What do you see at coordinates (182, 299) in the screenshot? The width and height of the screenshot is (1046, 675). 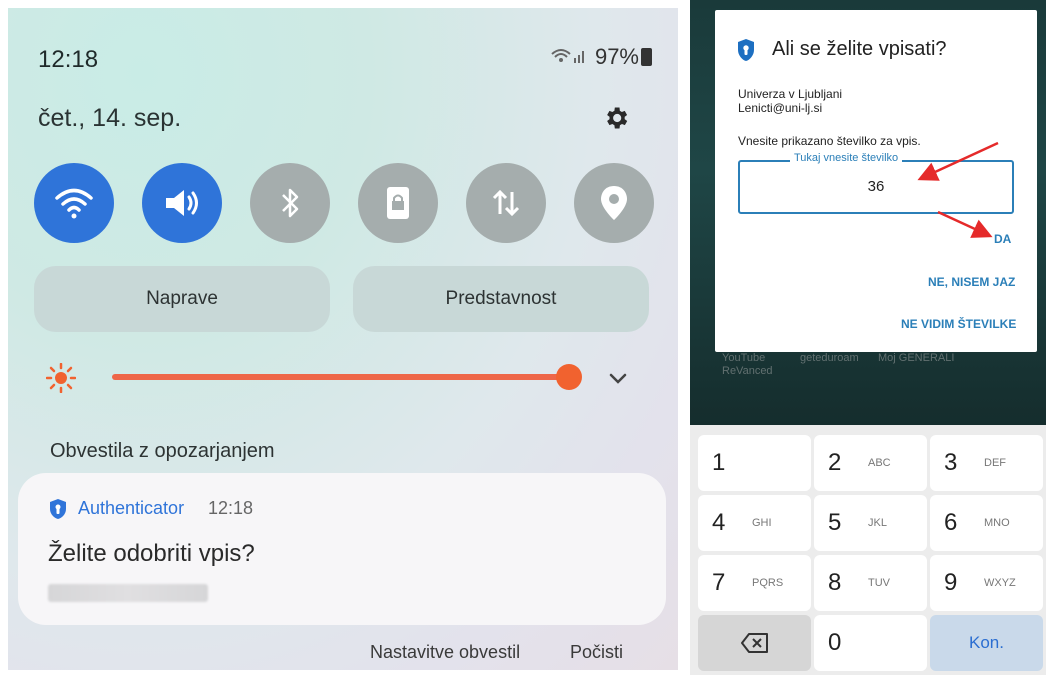 I see `devices-button: Naprave` at bounding box center [182, 299].